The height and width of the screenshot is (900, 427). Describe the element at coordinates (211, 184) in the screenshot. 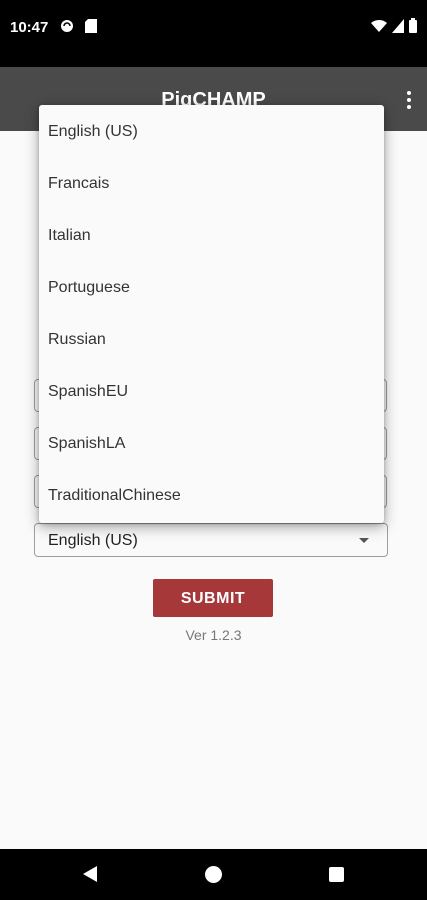

I see `dropdown-item-francais: Francais` at that location.